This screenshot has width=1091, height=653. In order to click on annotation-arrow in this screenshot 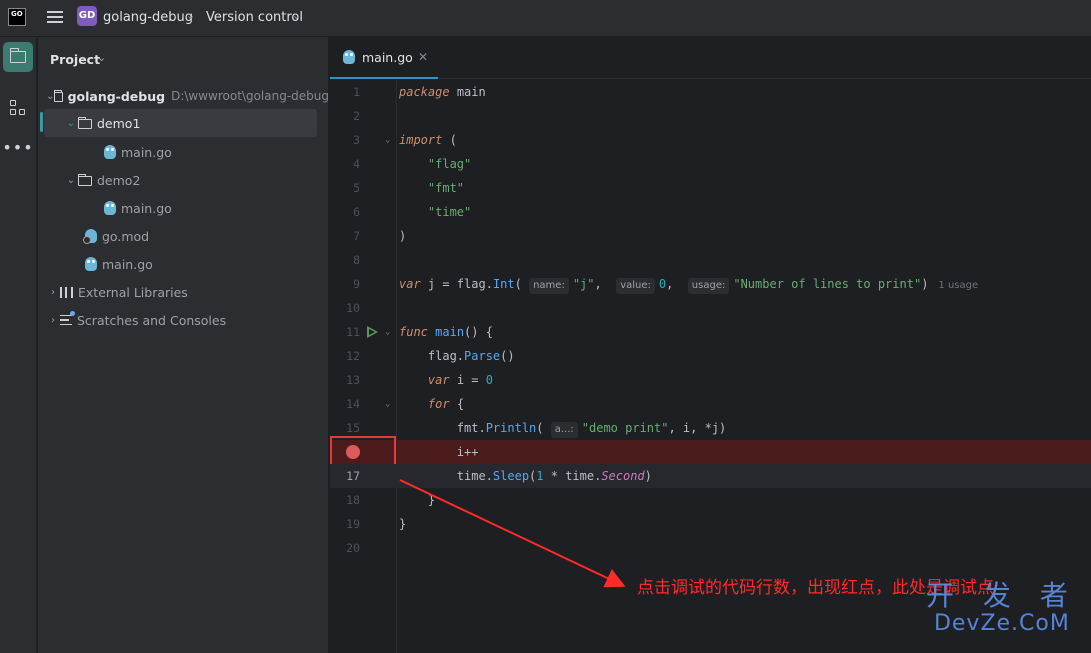, I will do `click(512, 533)`.